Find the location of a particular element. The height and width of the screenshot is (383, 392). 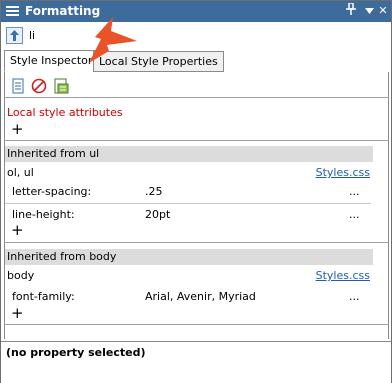

row-divider is located at coordinates (188, 203).